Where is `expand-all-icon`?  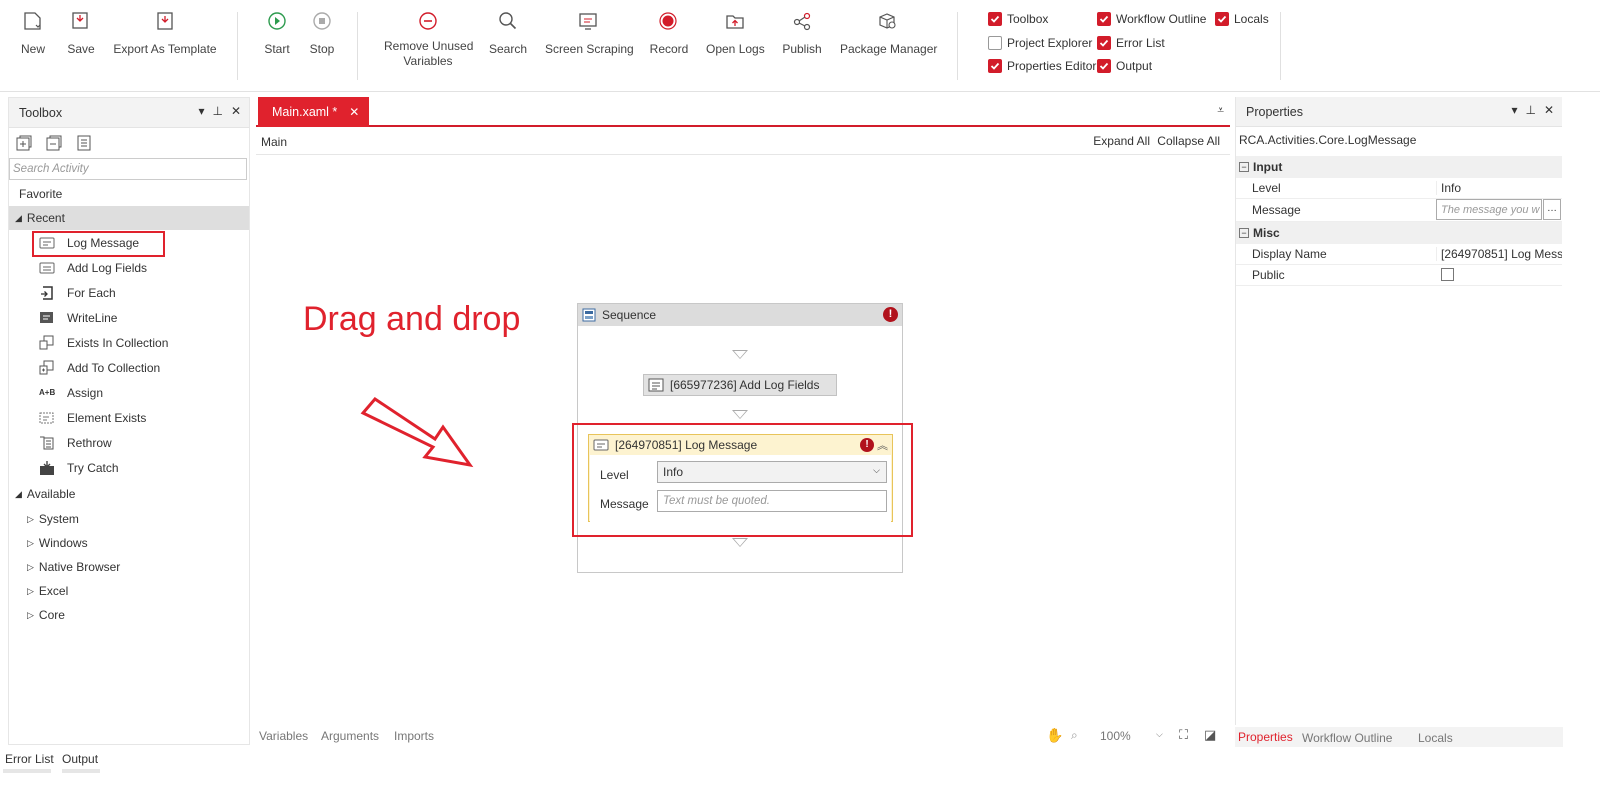 expand-all-icon is located at coordinates (24, 143).